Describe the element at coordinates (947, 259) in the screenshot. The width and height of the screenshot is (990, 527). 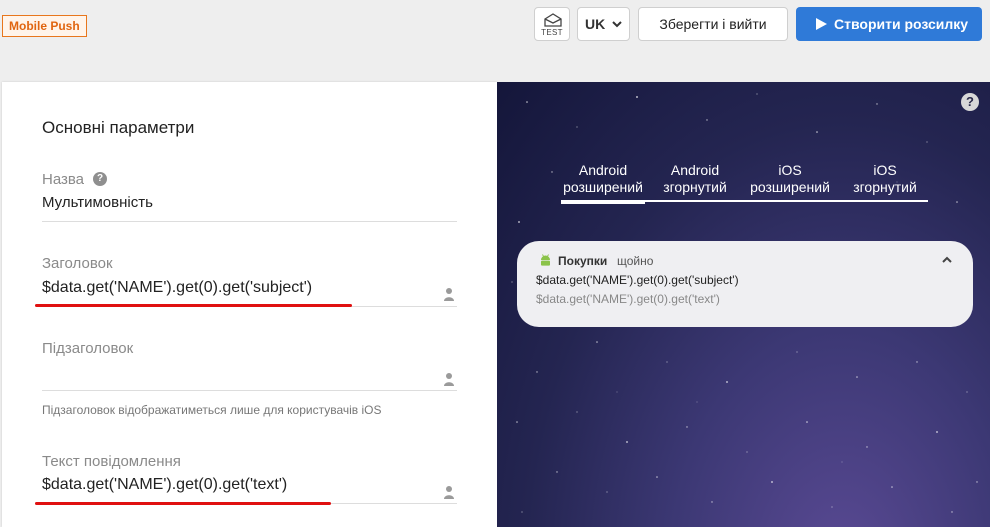
I see `chevron-up-icon` at that location.